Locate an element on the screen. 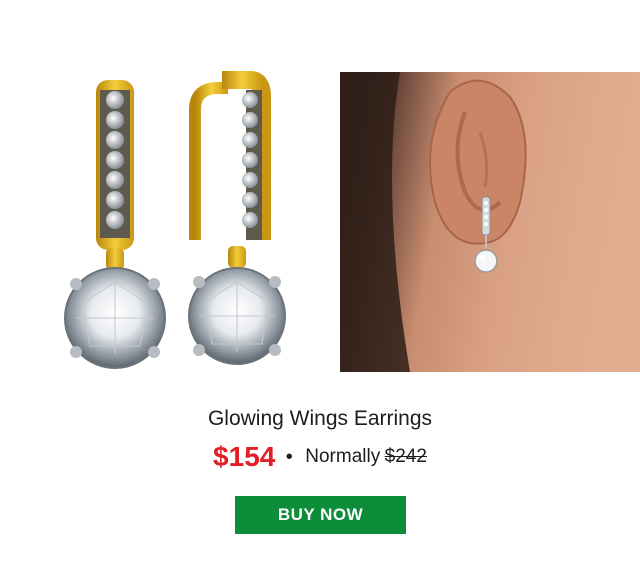 This screenshot has height=578, width=640. normally-label: Normally is located at coordinates (343, 456).